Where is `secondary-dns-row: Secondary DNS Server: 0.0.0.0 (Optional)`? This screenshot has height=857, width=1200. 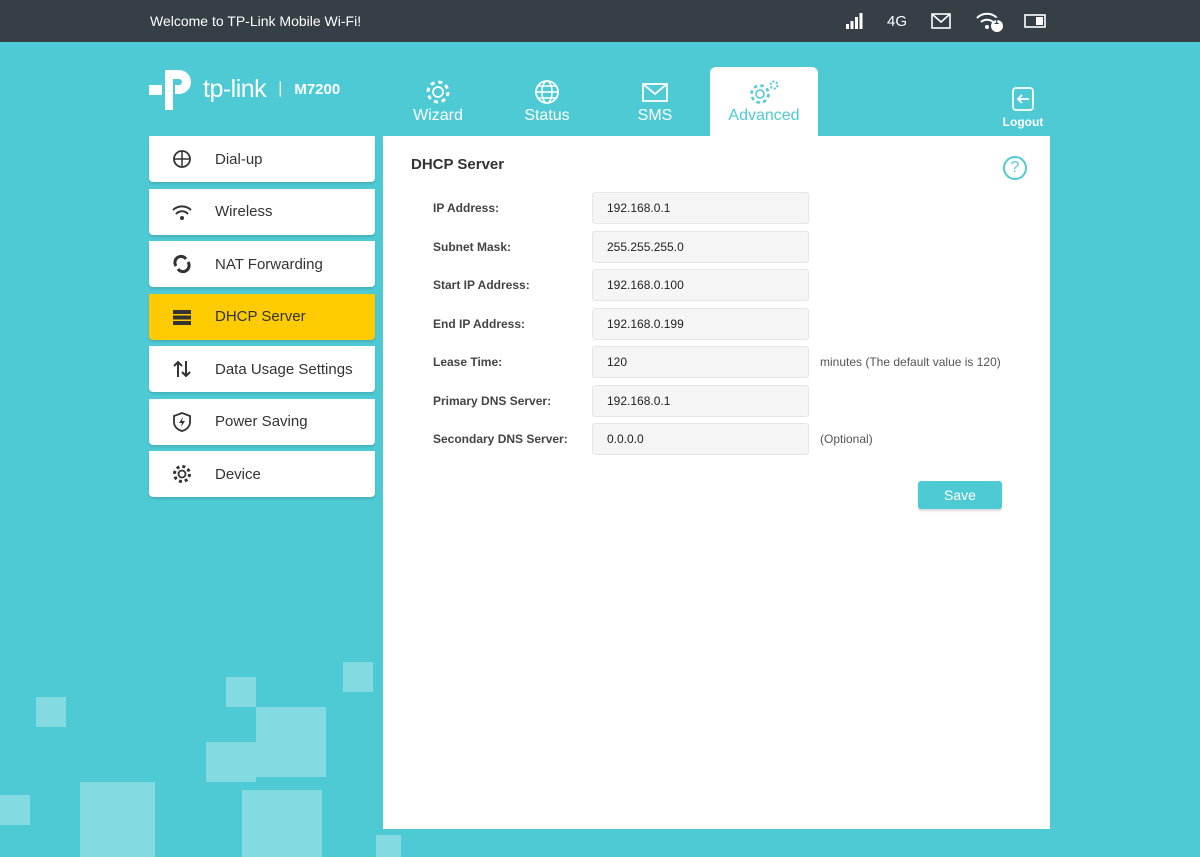 secondary-dns-row: Secondary DNS Server: 0.0.0.0 (Optional) is located at coordinates (653, 439).